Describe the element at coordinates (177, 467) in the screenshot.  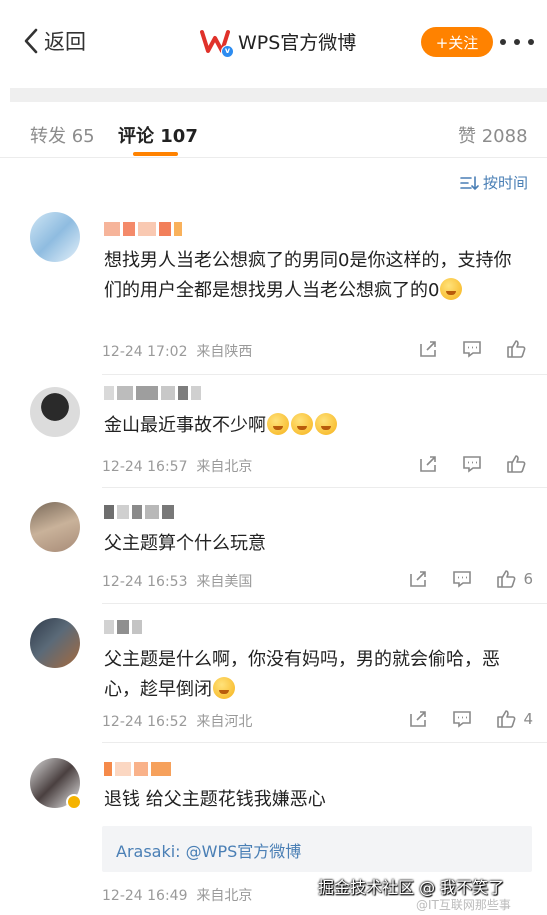
I see `comment-meta: 12-24 16:57 来自北京` at that location.